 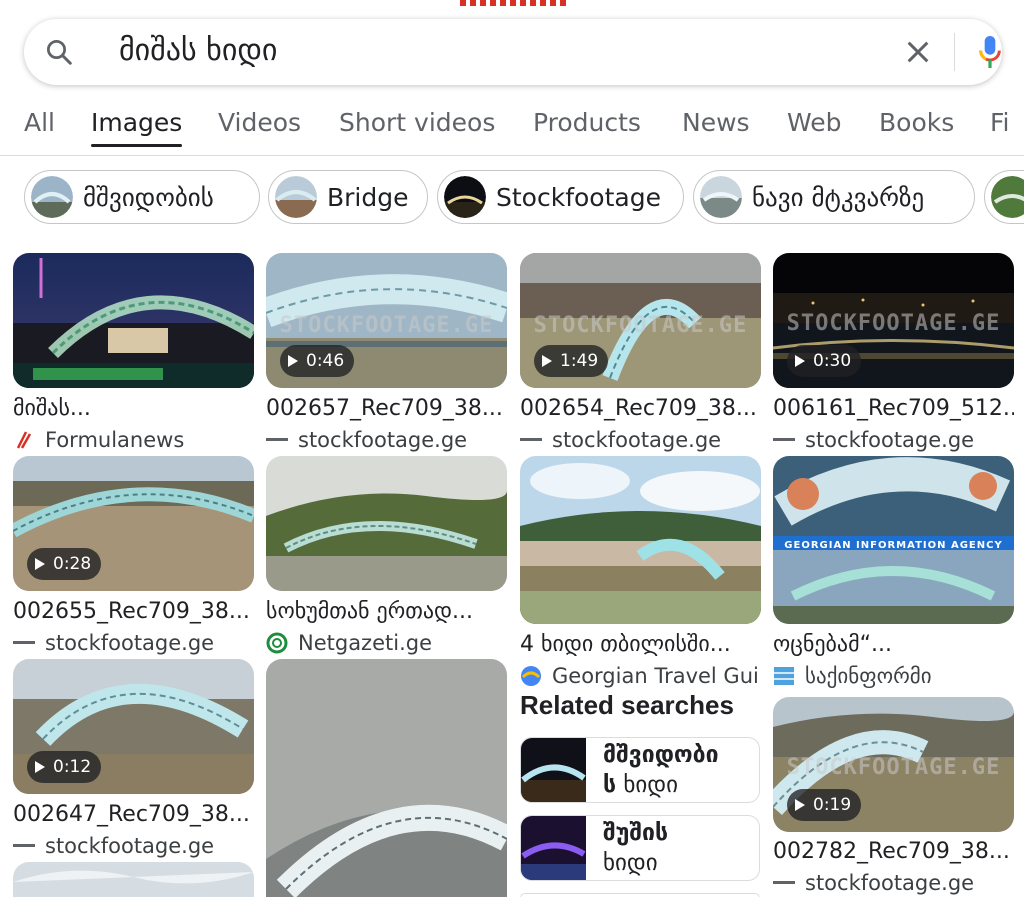 What do you see at coordinates (137, 127) in the screenshot?
I see `tab-images: Images` at bounding box center [137, 127].